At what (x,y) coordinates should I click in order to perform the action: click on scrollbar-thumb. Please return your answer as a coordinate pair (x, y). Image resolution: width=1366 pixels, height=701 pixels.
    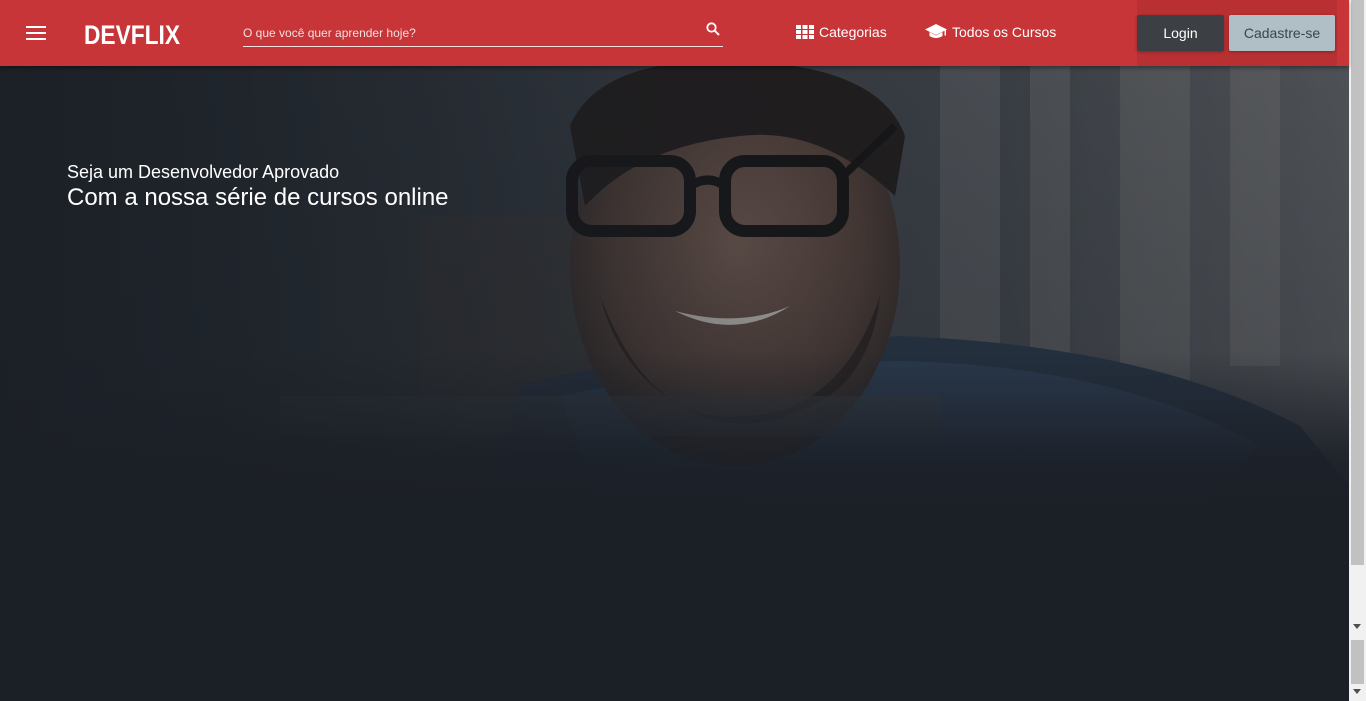
    Looking at the image, I should click on (1357, 282).